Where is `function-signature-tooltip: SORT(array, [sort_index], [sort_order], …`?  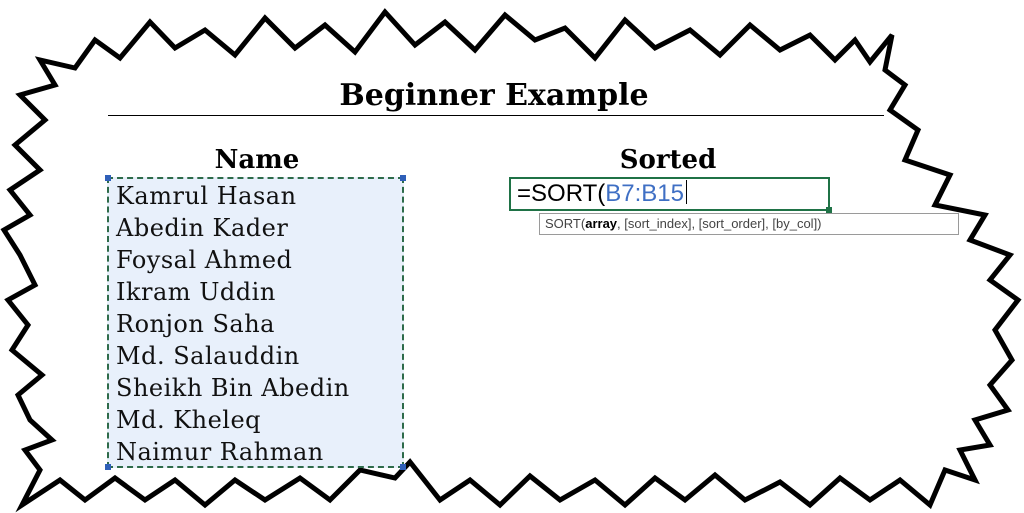
function-signature-tooltip: SORT(array, [sort_index], [sort_order], … is located at coordinates (749, 224).